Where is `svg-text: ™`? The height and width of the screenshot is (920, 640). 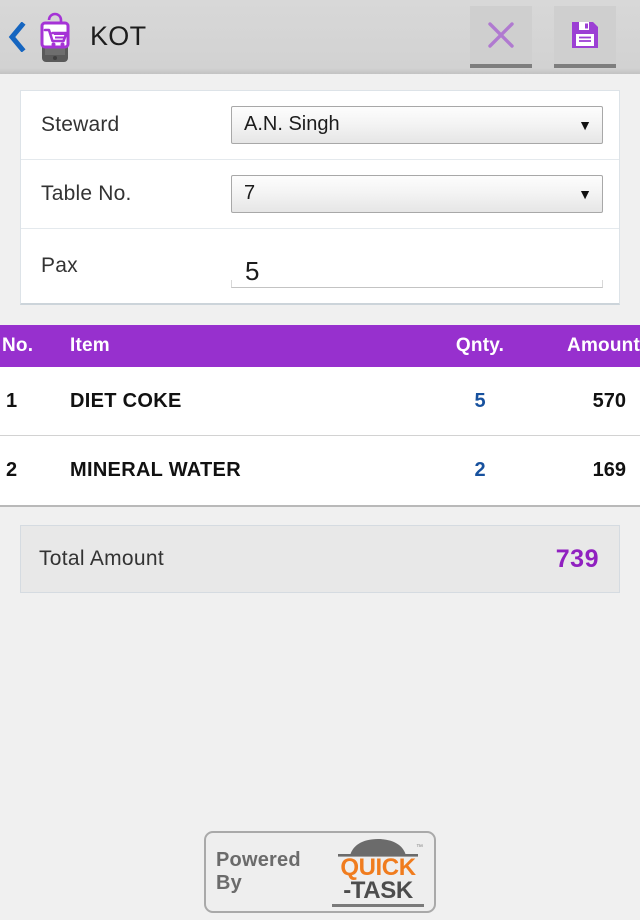 svg-text: ™ is located at coordinates (419, 847).